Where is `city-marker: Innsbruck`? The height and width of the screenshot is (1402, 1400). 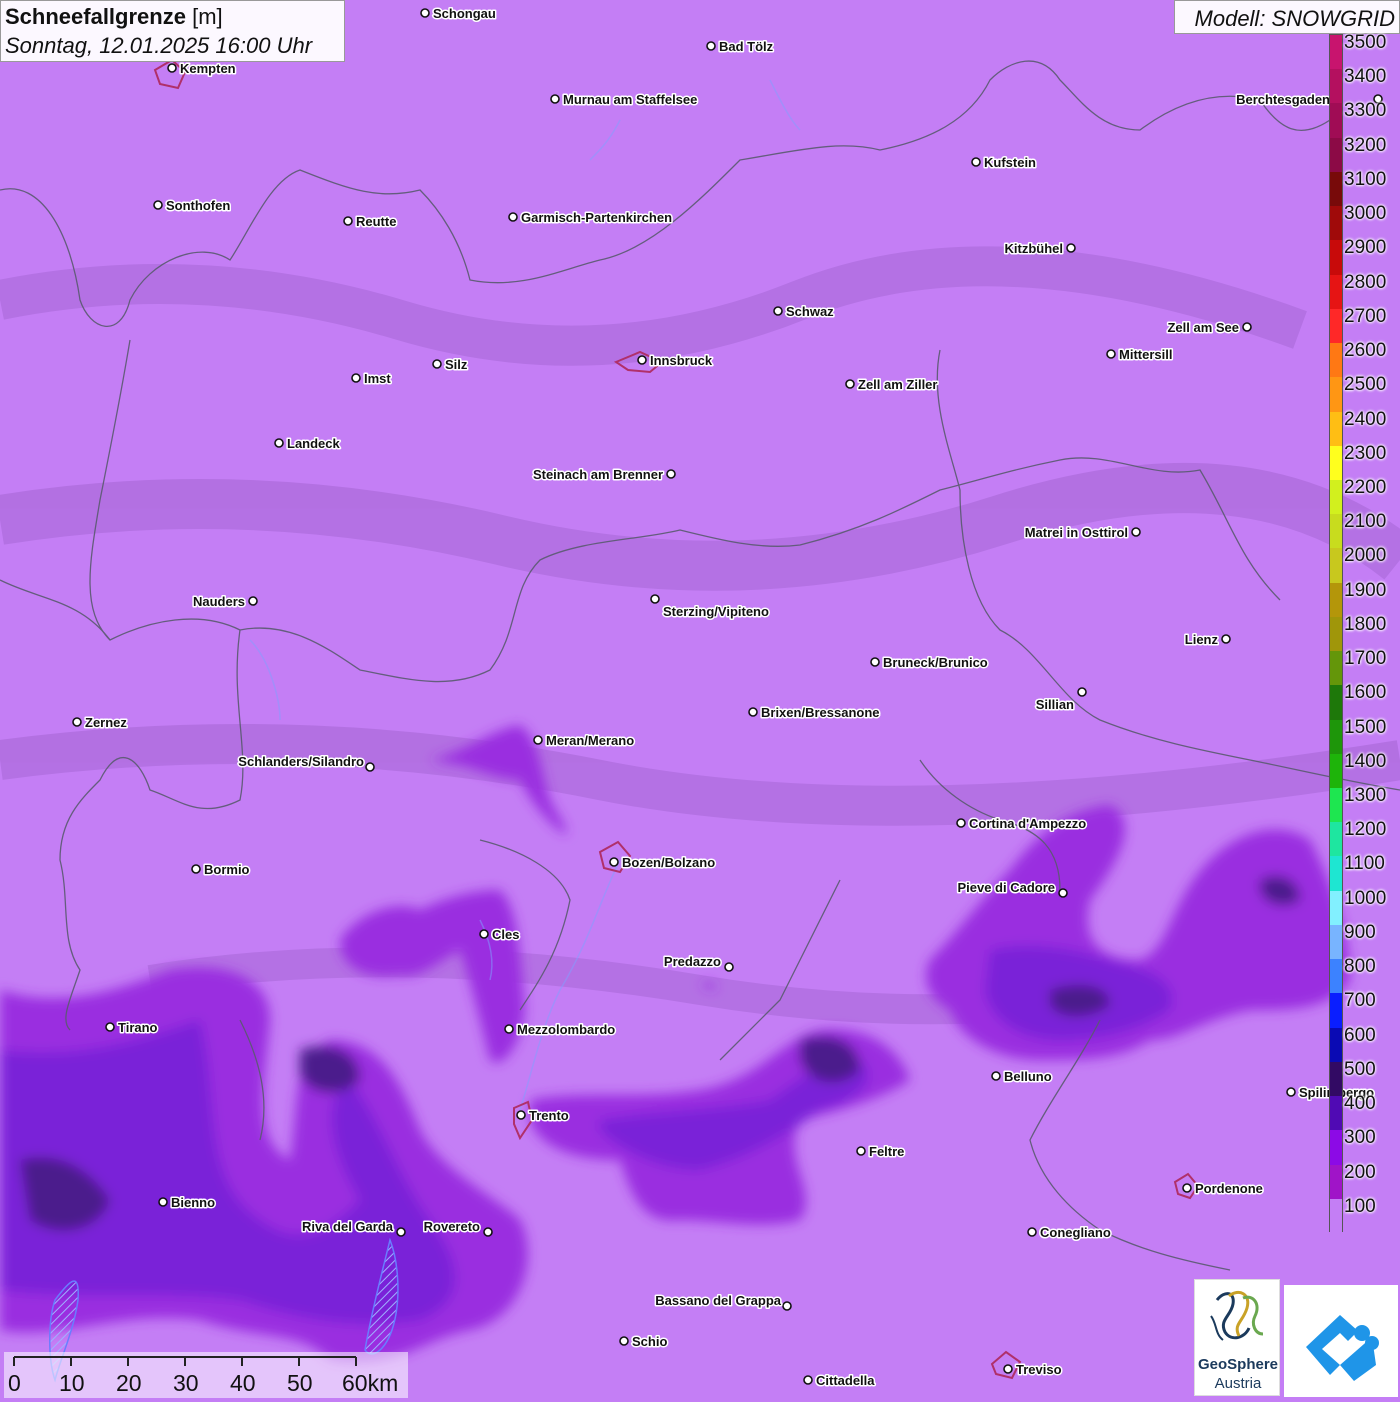 city-marker: Innsbruck is located at coordinates (675, 361).